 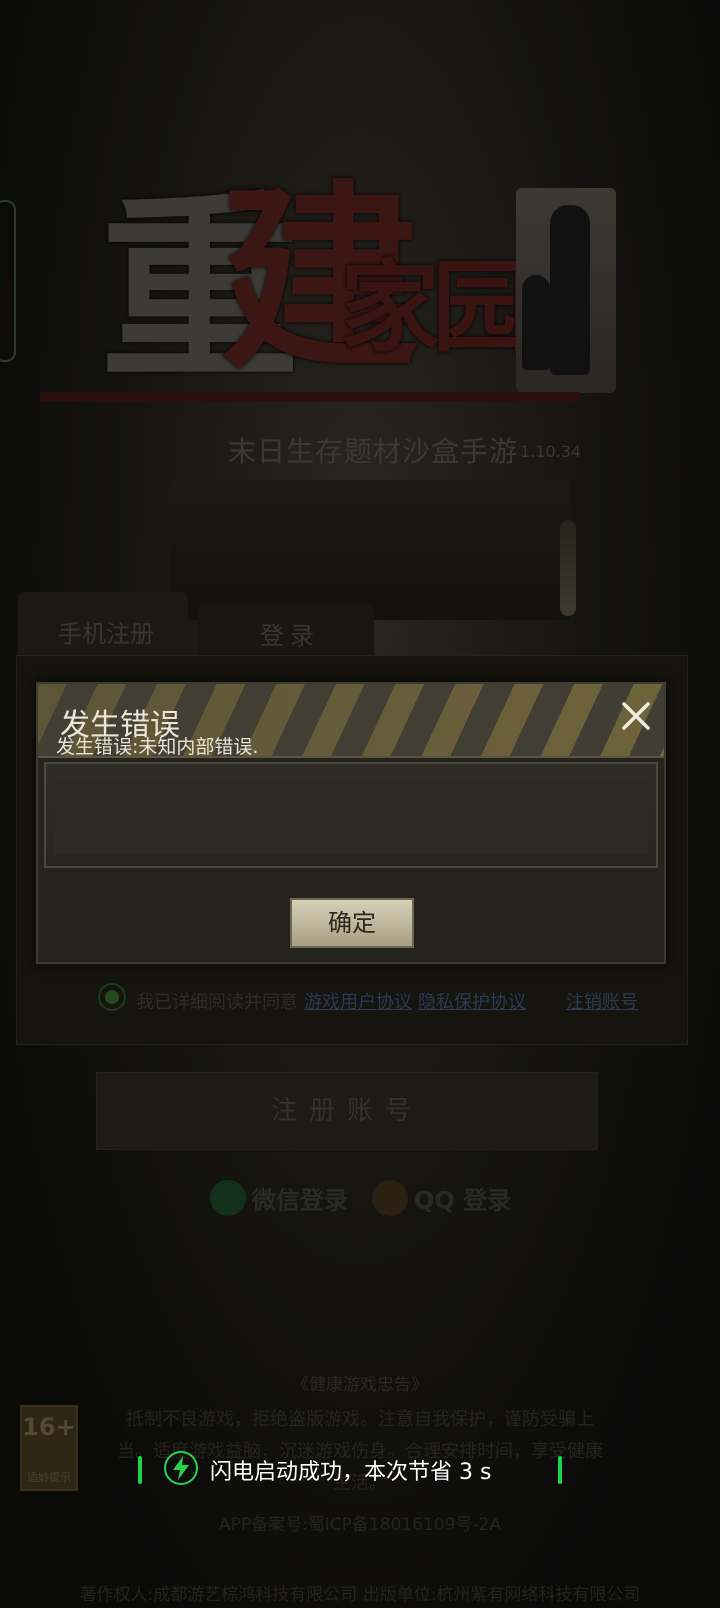 I want to click on copyright-line: 著作权人:成都游艺棕鸿科技有限公司 出版单位:杭州紫有网络科技有限公司, so click(x=360, y=1595).